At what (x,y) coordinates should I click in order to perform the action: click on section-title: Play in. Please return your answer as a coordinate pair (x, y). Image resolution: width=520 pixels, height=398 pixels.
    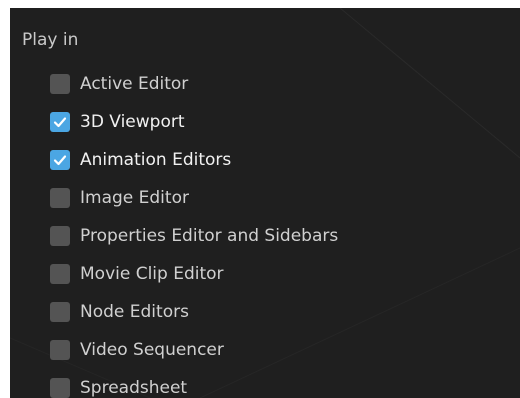
    Looking at the image, I should click on (50, 40).